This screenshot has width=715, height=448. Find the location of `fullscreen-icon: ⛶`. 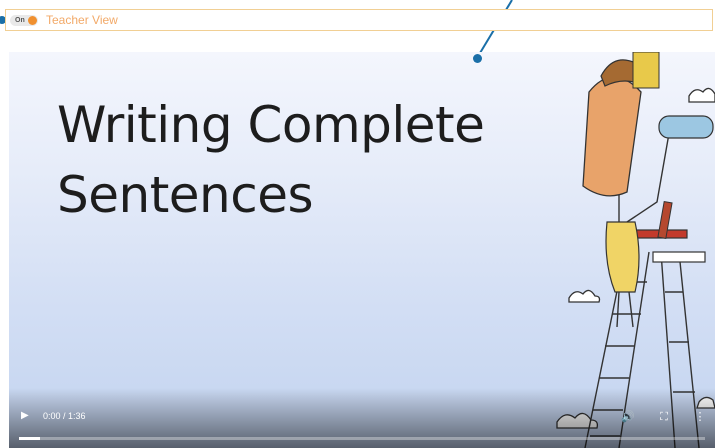

fullscreen-icon: ⛶ is located at coordinates (664, 417).